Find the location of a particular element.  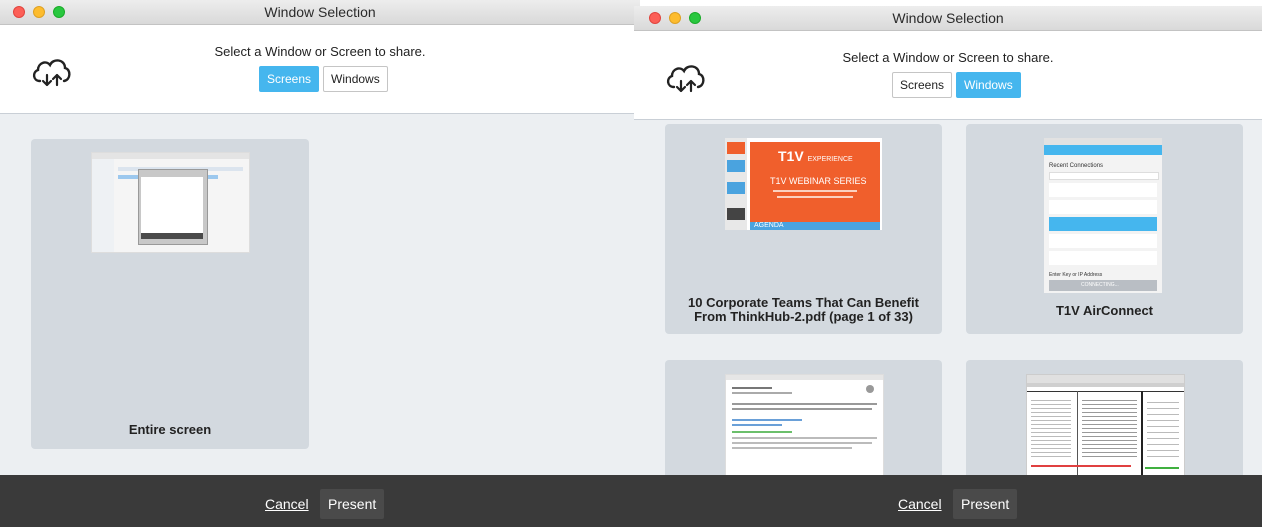

pdf-brand-sub: EXPERIENCE is located at coordinates (830, 159).